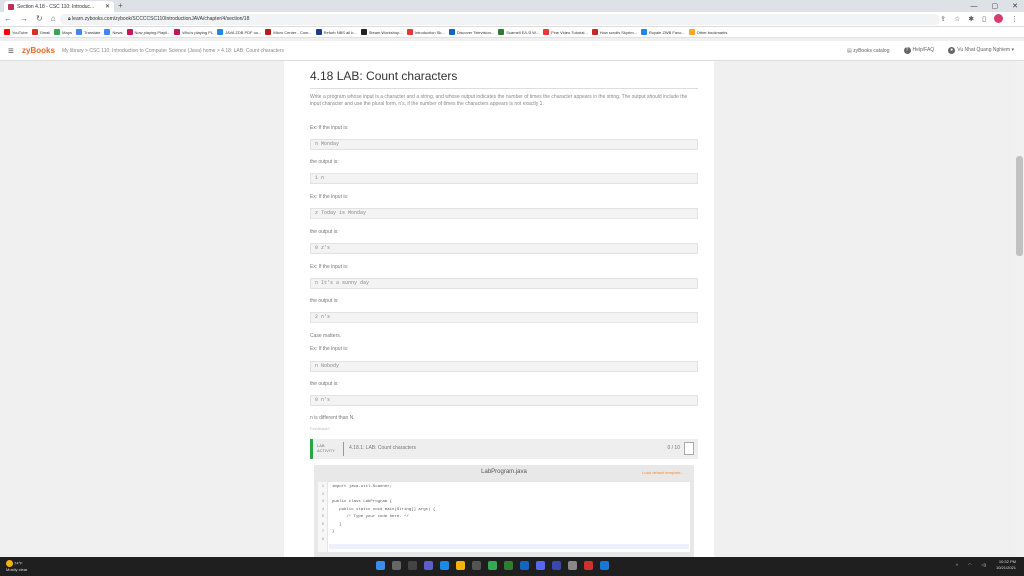 The image size is (1024, 576). Describe the element at coordinates (38, 50) in the screenshot. I see `zybooks-logo: zyBooks` at that location.